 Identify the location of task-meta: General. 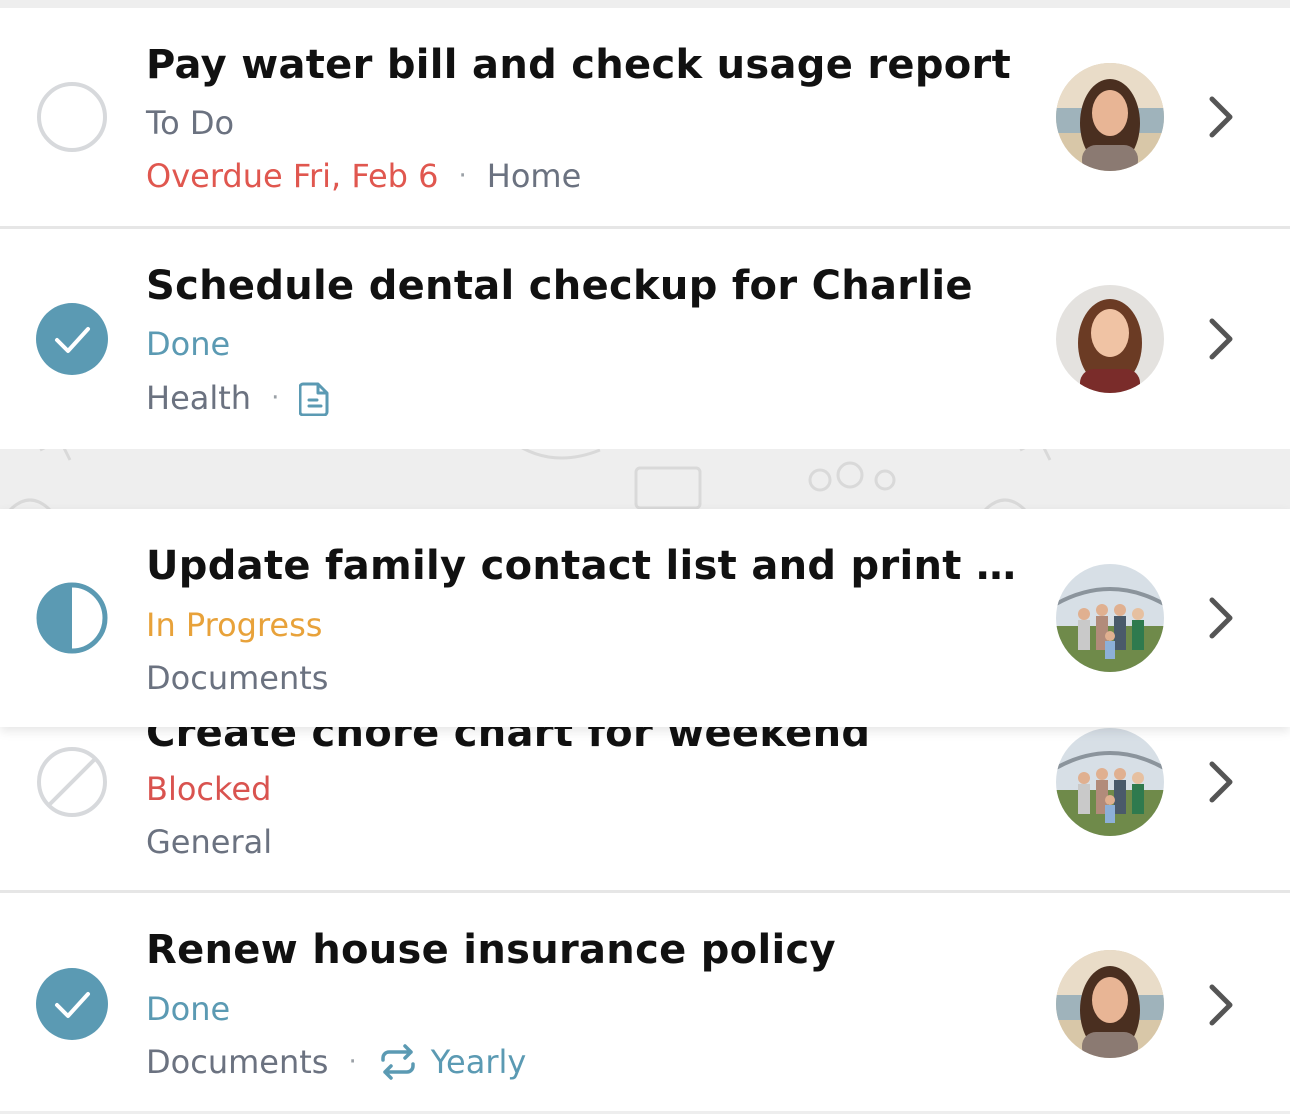
(209, 842).